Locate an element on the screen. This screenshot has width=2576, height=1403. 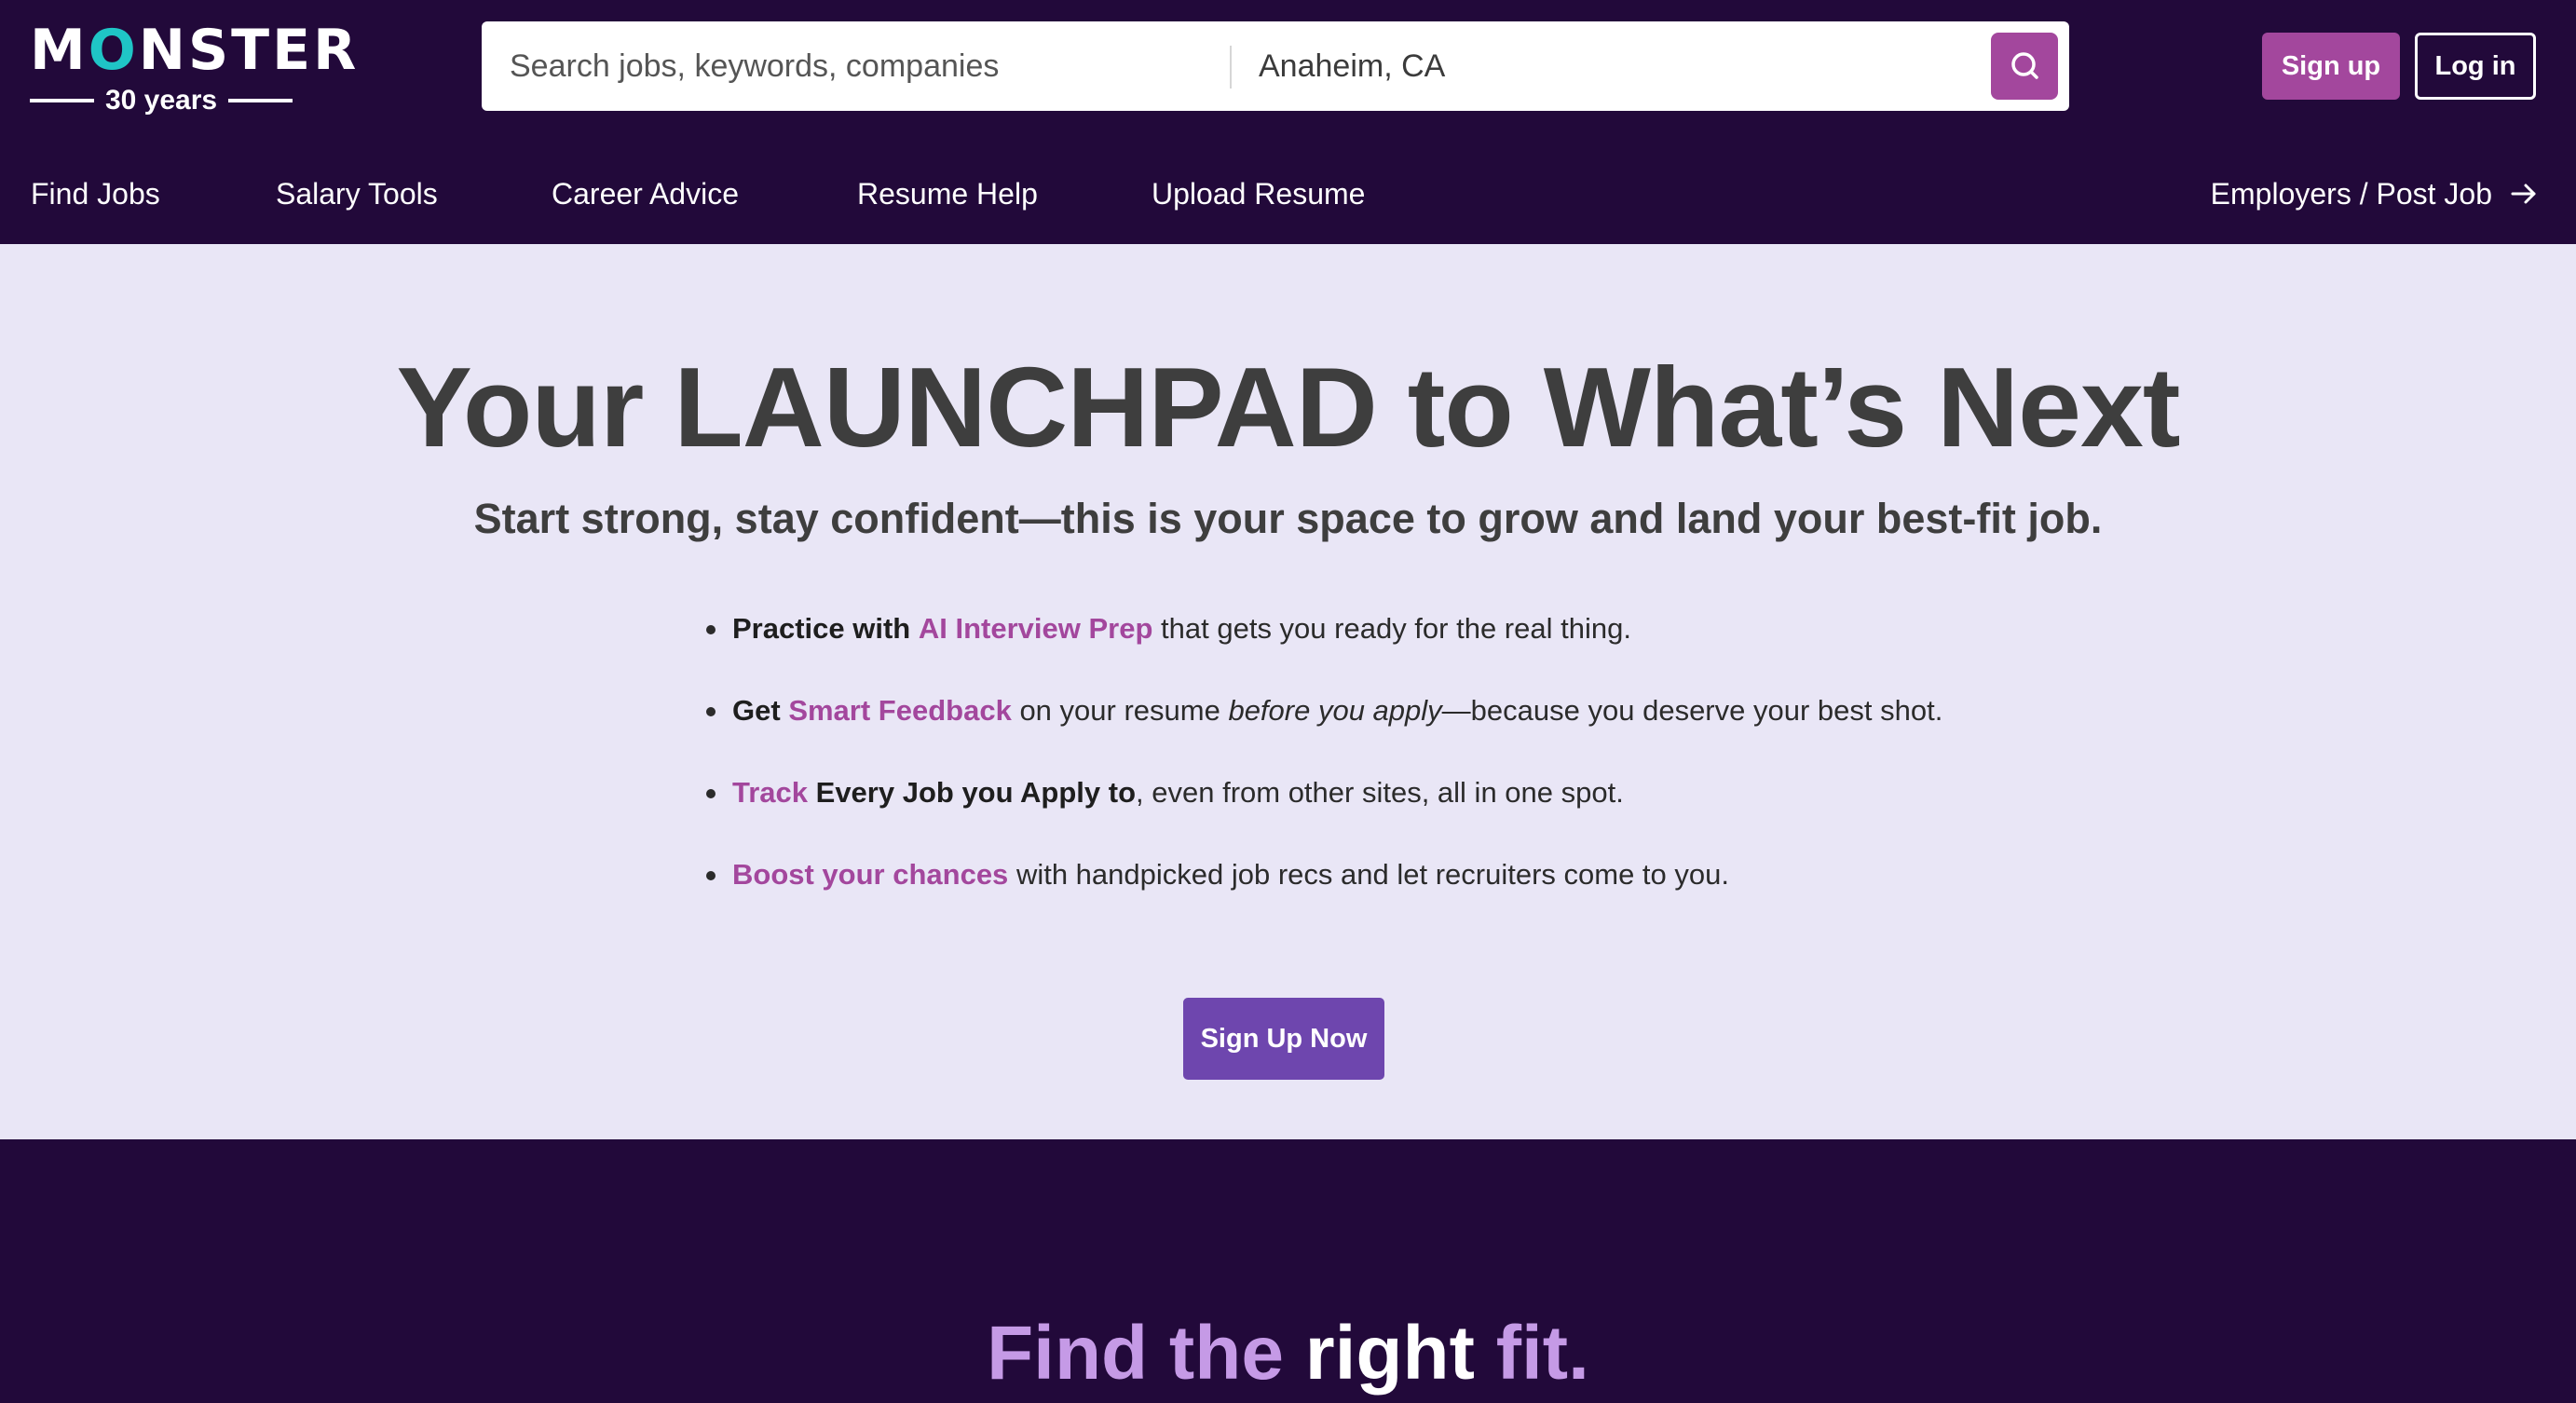
logo-tagline: 30 years is located at coordinates (161, 100).